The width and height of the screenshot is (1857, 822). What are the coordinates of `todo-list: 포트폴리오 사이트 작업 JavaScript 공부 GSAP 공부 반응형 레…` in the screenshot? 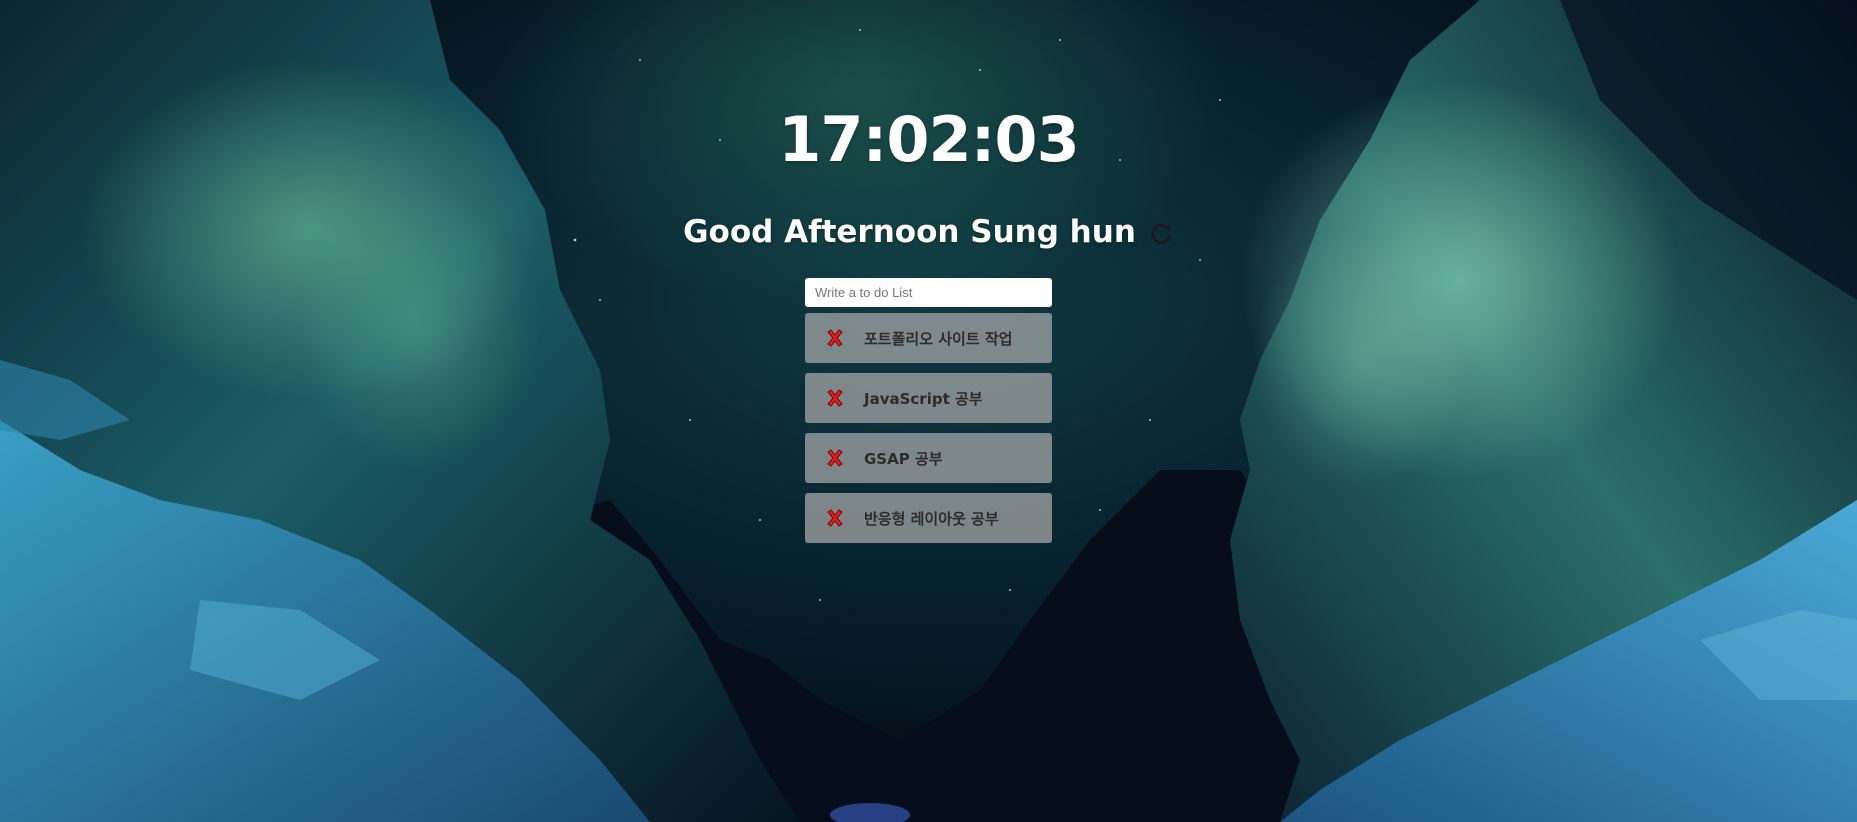 It's located at (928, 428).